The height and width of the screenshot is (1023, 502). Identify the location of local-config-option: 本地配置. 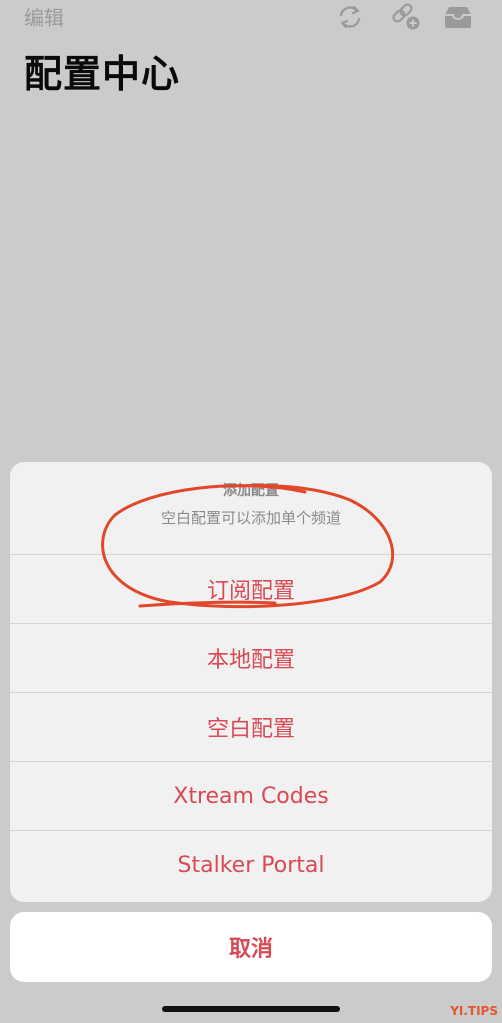
(251, 658).